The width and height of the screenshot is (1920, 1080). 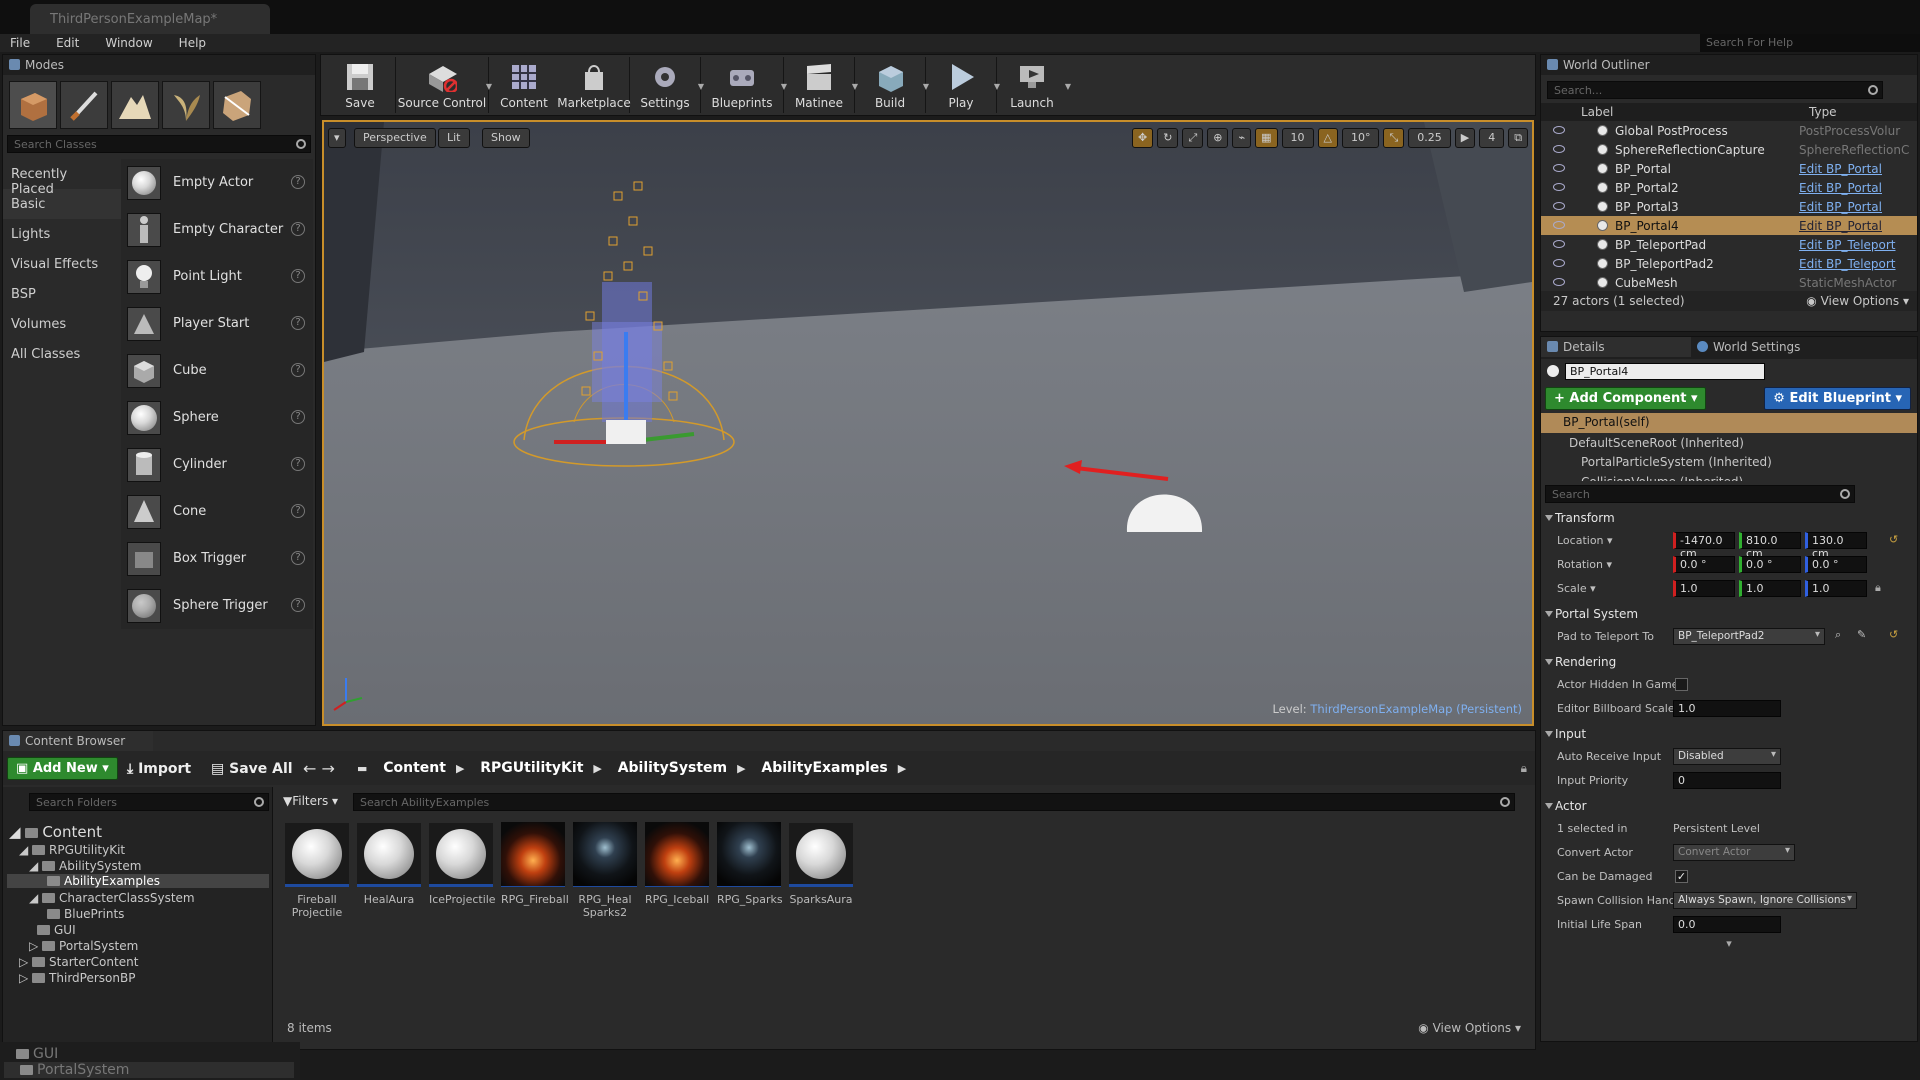 I want to click on category-volumes: Volumes, so click(x=62, y=324).